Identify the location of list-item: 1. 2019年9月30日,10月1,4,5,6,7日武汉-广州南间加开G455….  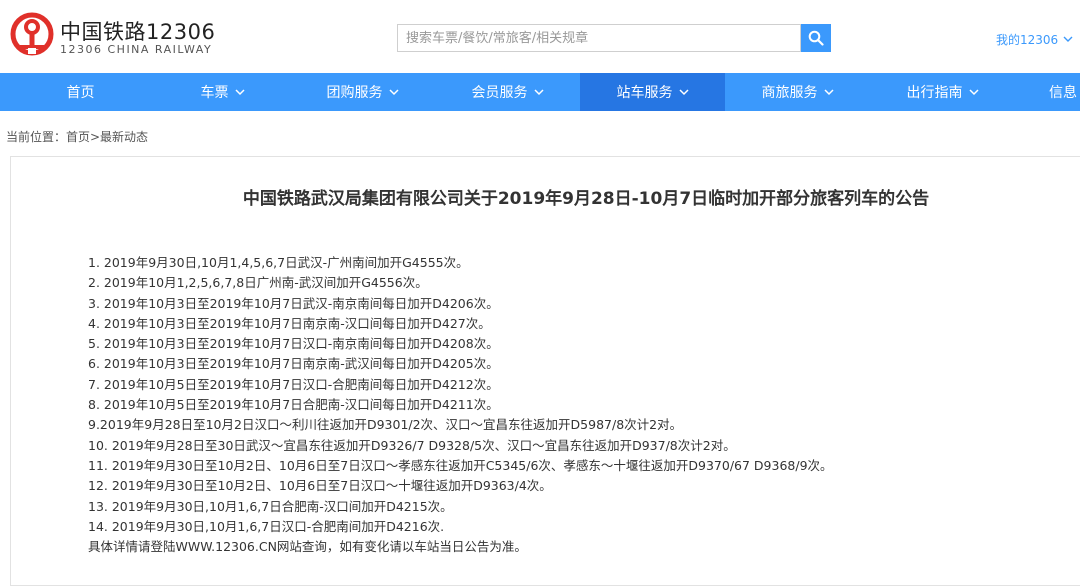
(278, 262).